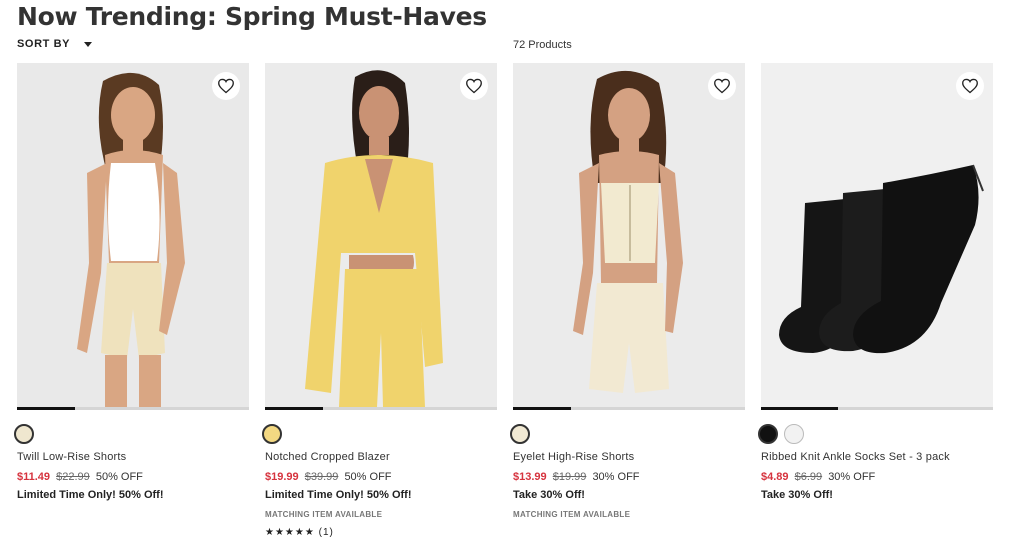  Describe the element at coordinates (44, 44) in the screenshot. I see `sort-by-label: SORT BY` at that location.